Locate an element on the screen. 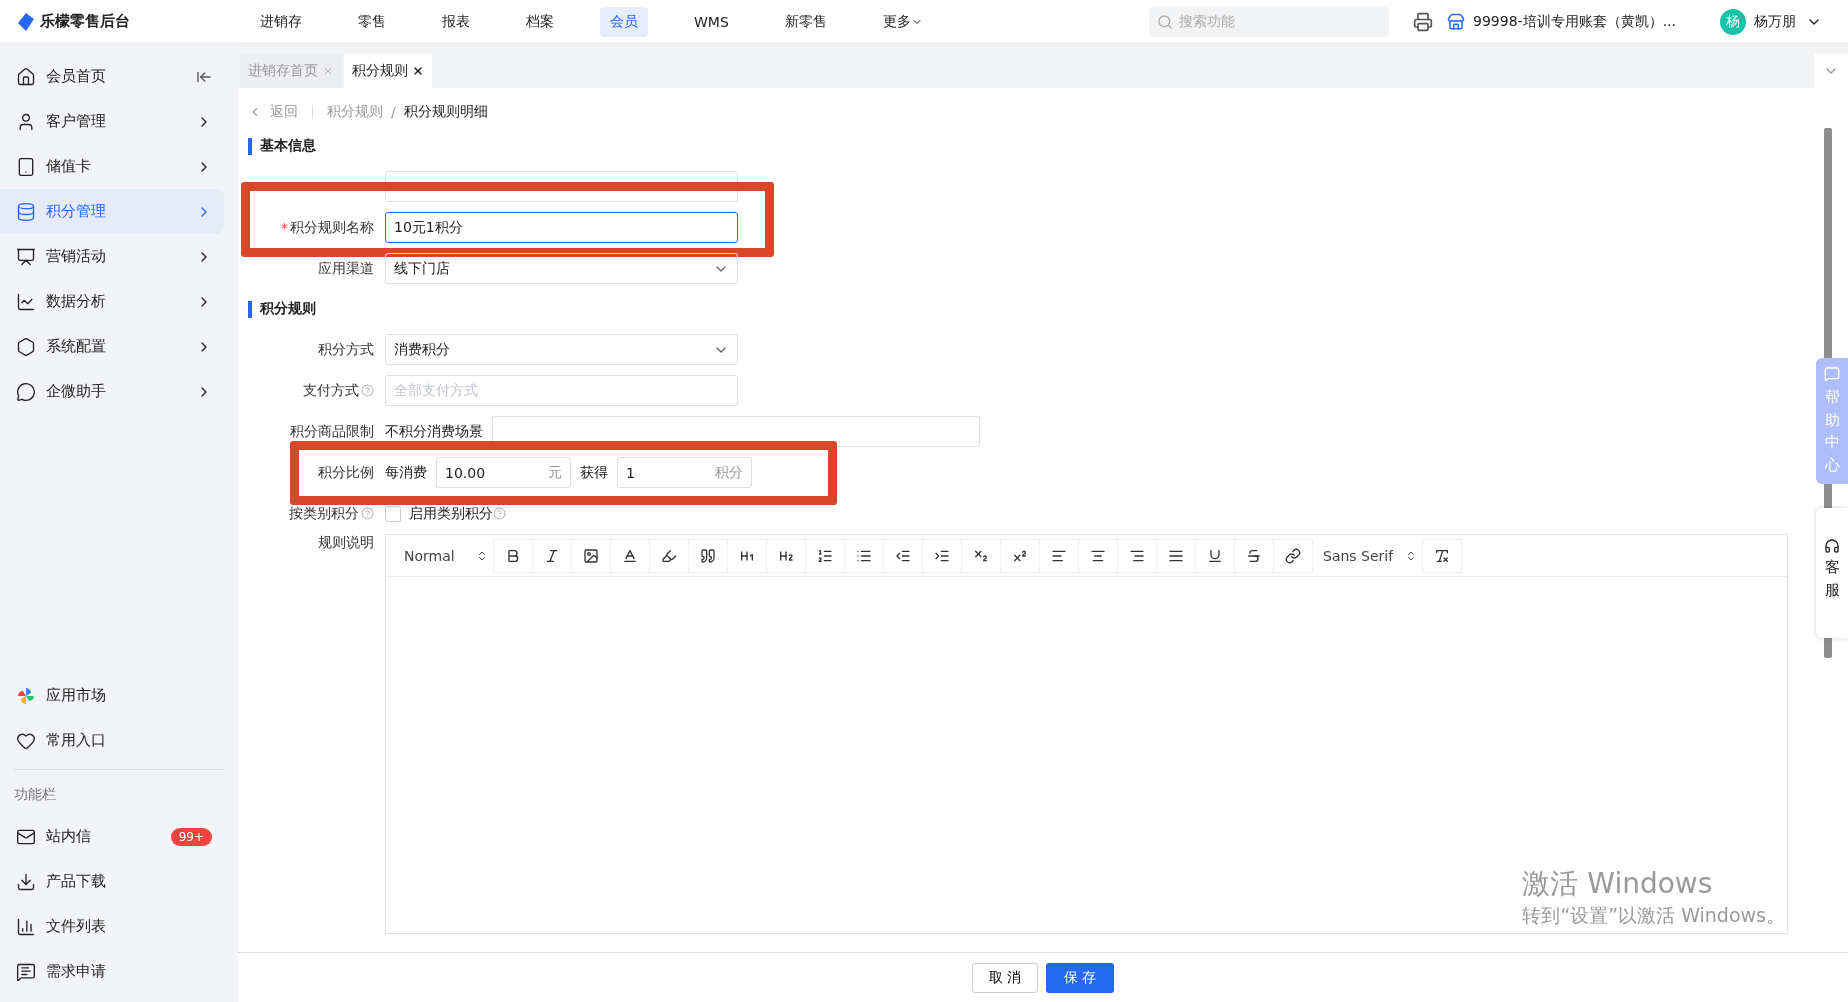  printer-icon is located at coordinates (1423, 21).